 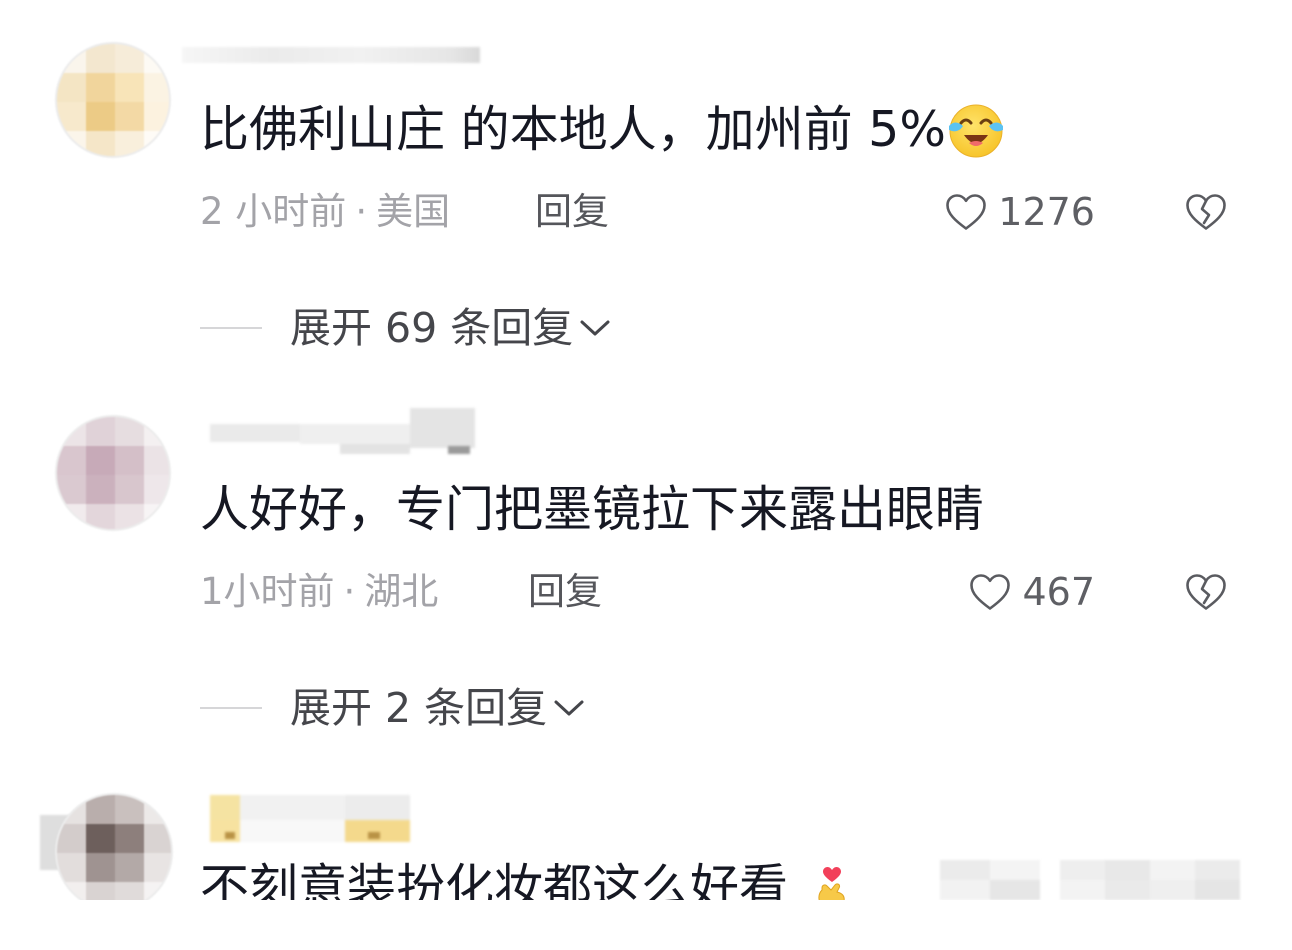 What do you see at coordinates (267, 591) in the screenshot?
I see `comment-time: 1小时前` at bounding box center [267, 591].